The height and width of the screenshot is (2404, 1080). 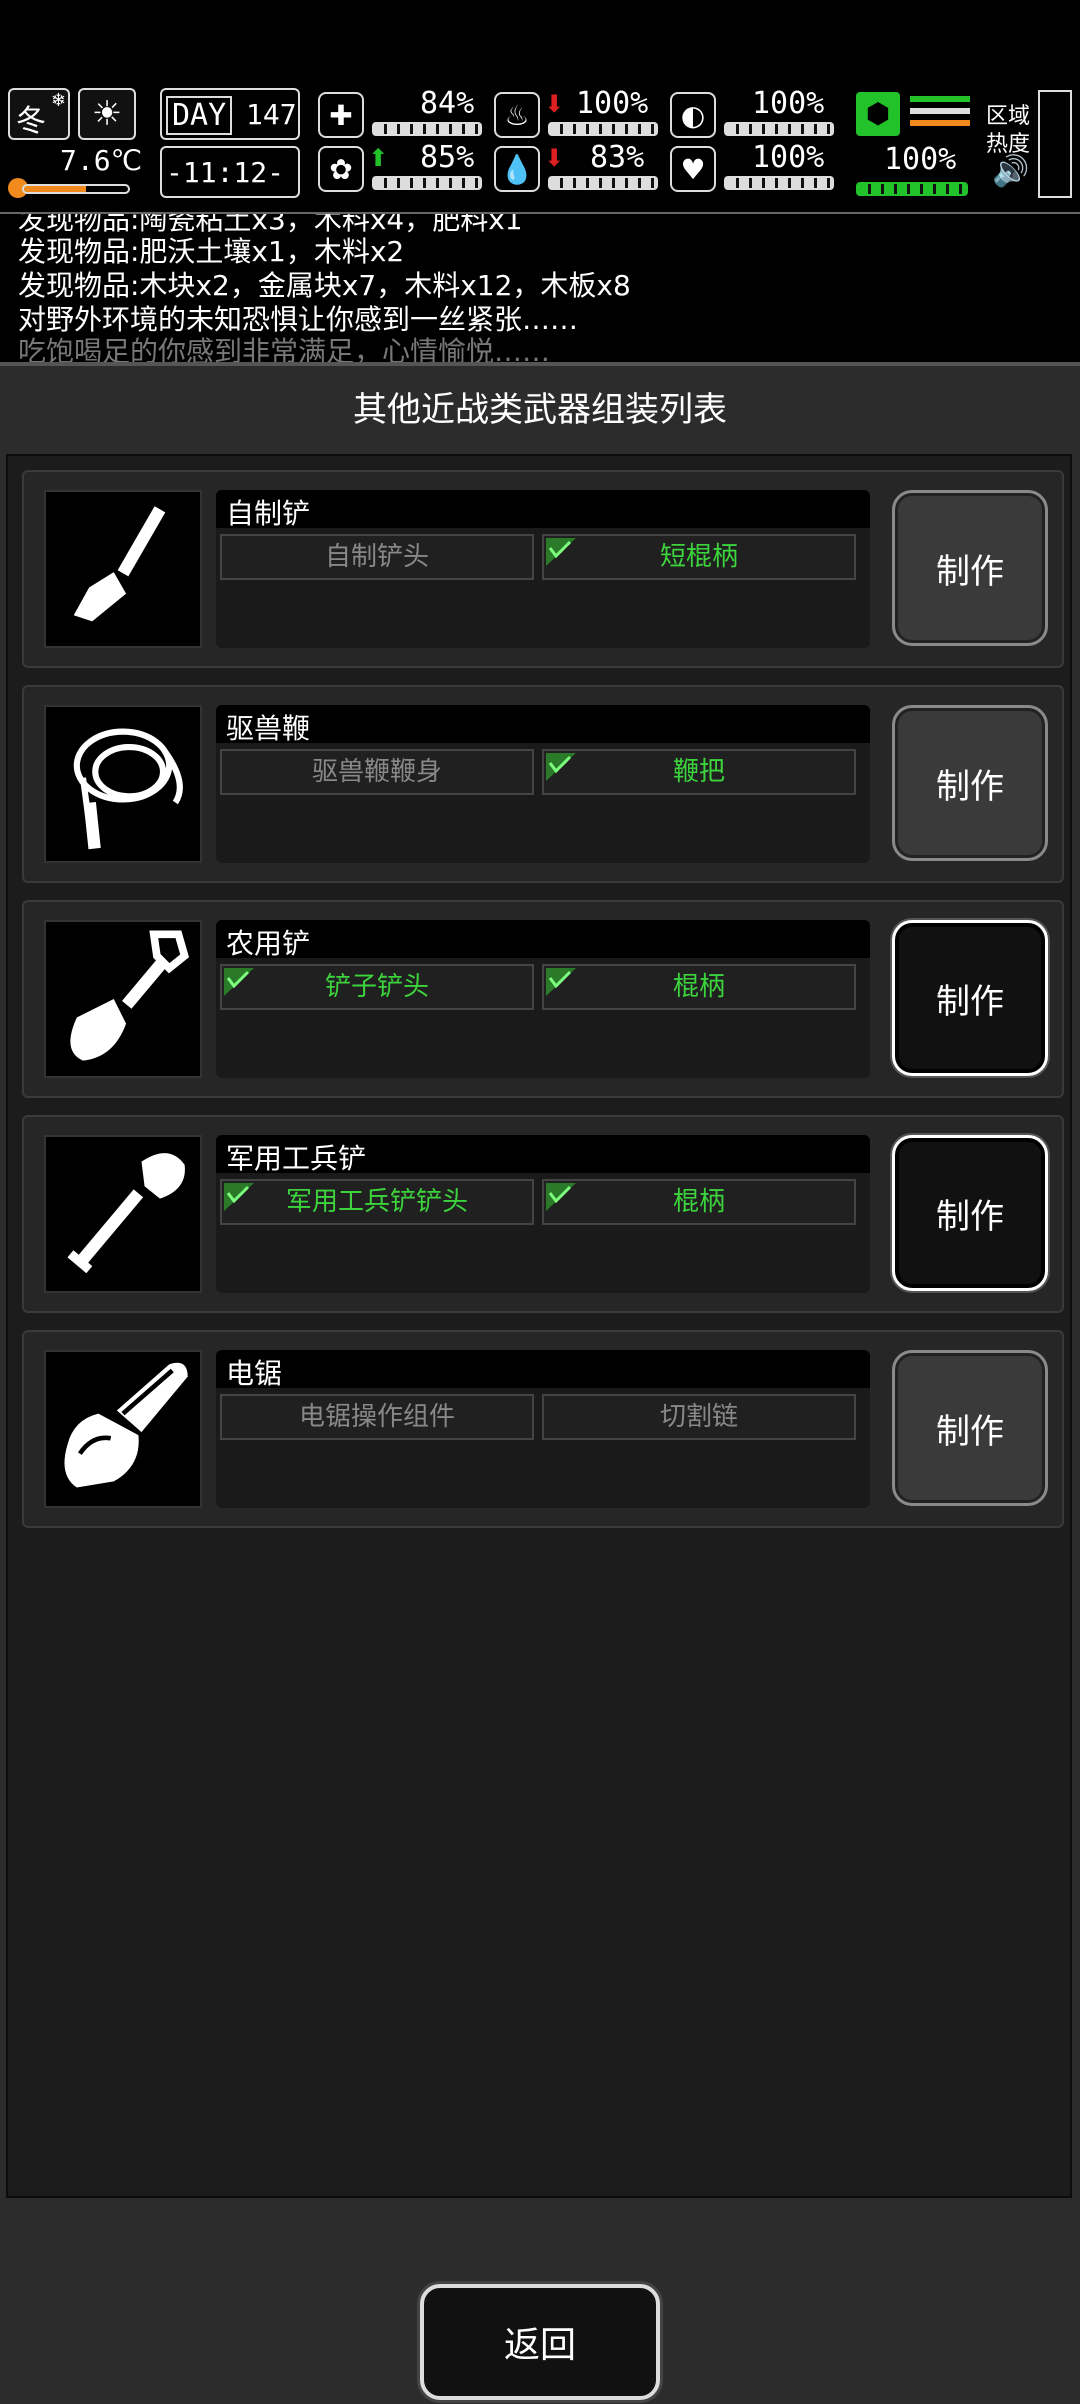 I want to click on whip-icon, so click(x=123, y=784).